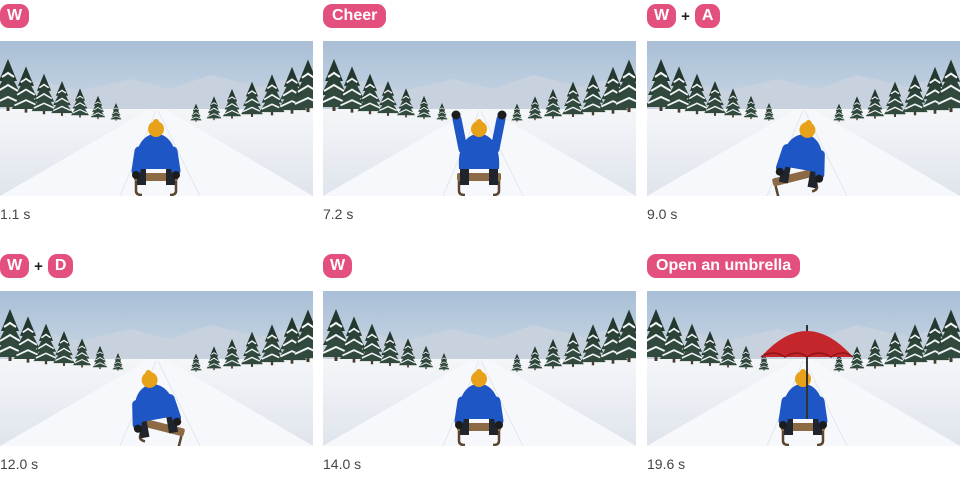 The width and height of the screenshot is (960, 479). I want to click on action-tags: W + D, so click(37, 266).